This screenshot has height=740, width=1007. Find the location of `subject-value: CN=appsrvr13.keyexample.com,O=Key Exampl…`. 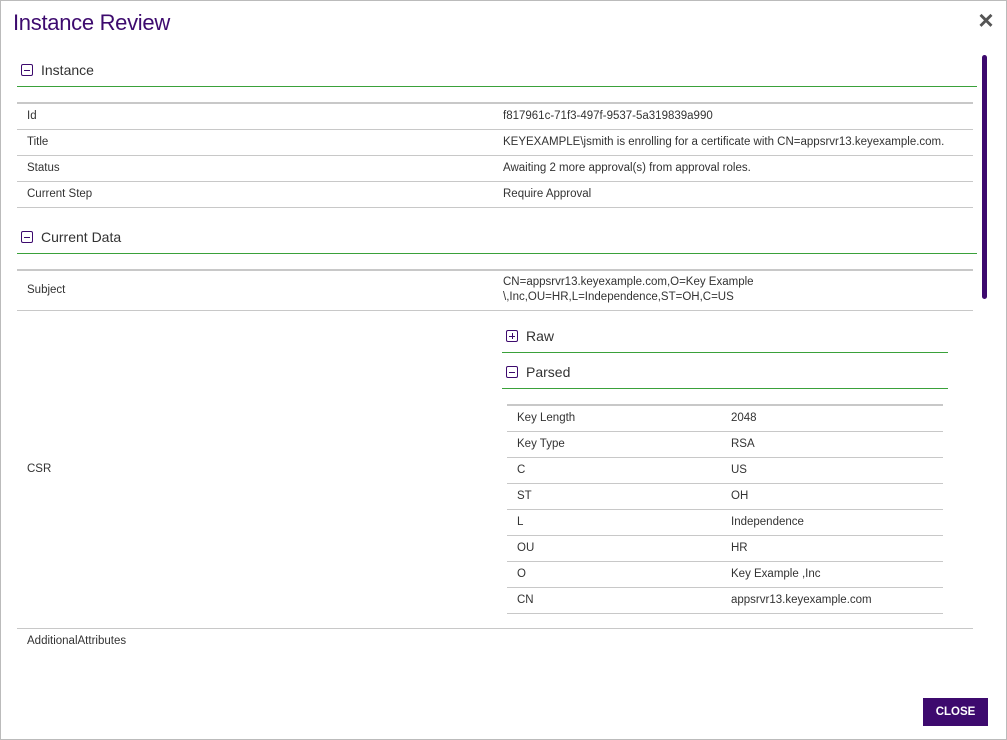

subject-value: CN=appsrvr13.keyexample.com,O=Key Exampl… is located at coordinates (733, 290).